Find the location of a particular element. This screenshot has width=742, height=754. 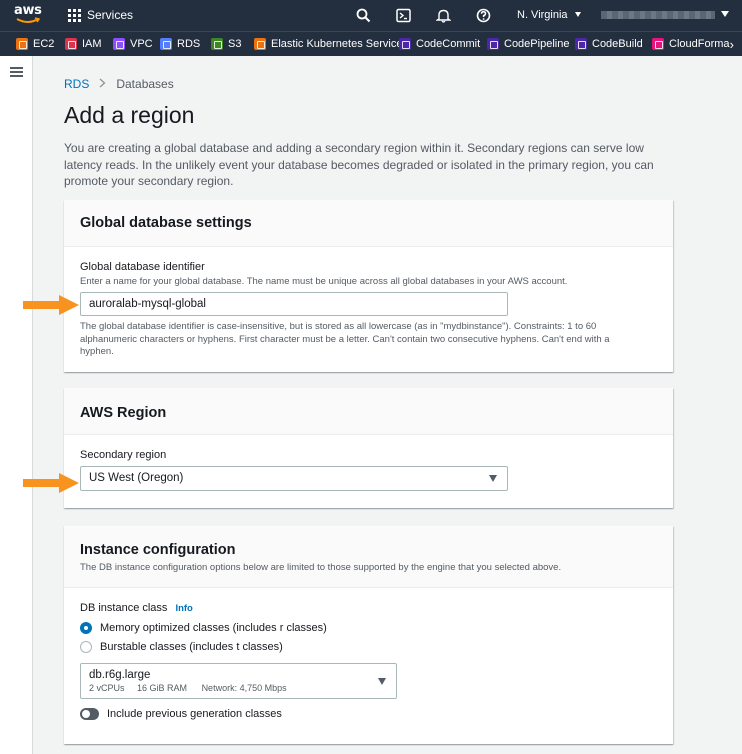

search-icon is located at coordinates (363, 15).